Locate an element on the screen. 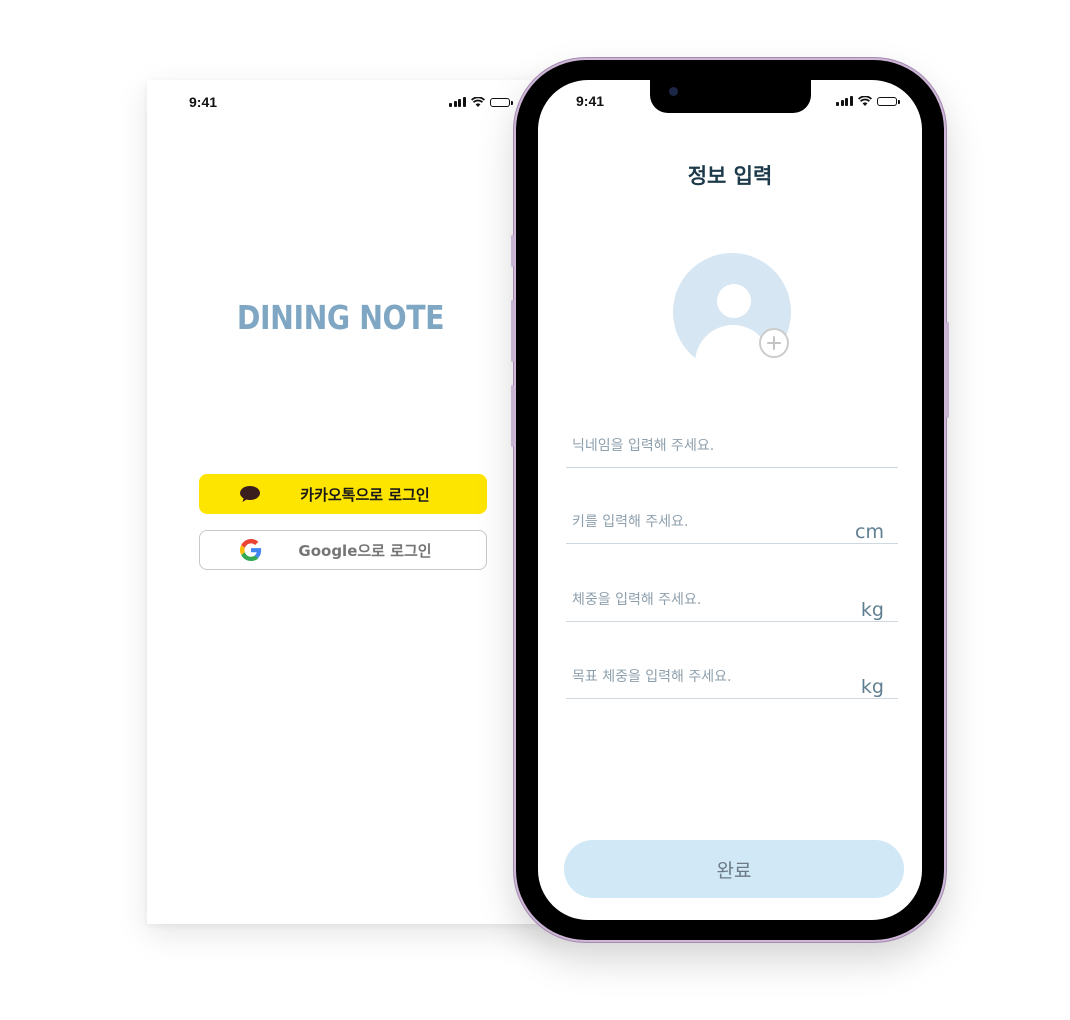 This screenshot has height=1020, width=1070. target-weight-input is located at coordinates (707, 677).